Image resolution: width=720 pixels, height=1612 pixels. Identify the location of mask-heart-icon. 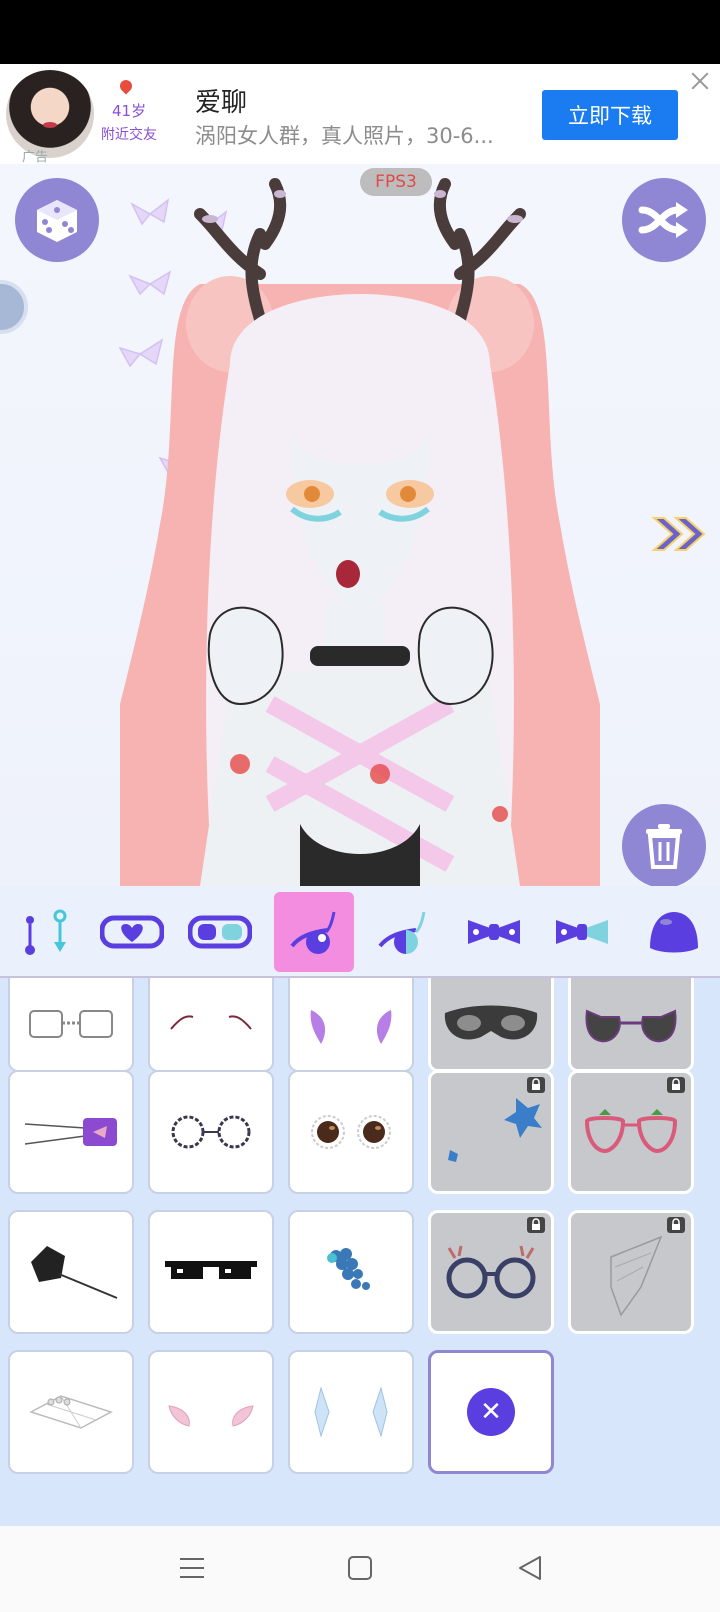
(132, 932).